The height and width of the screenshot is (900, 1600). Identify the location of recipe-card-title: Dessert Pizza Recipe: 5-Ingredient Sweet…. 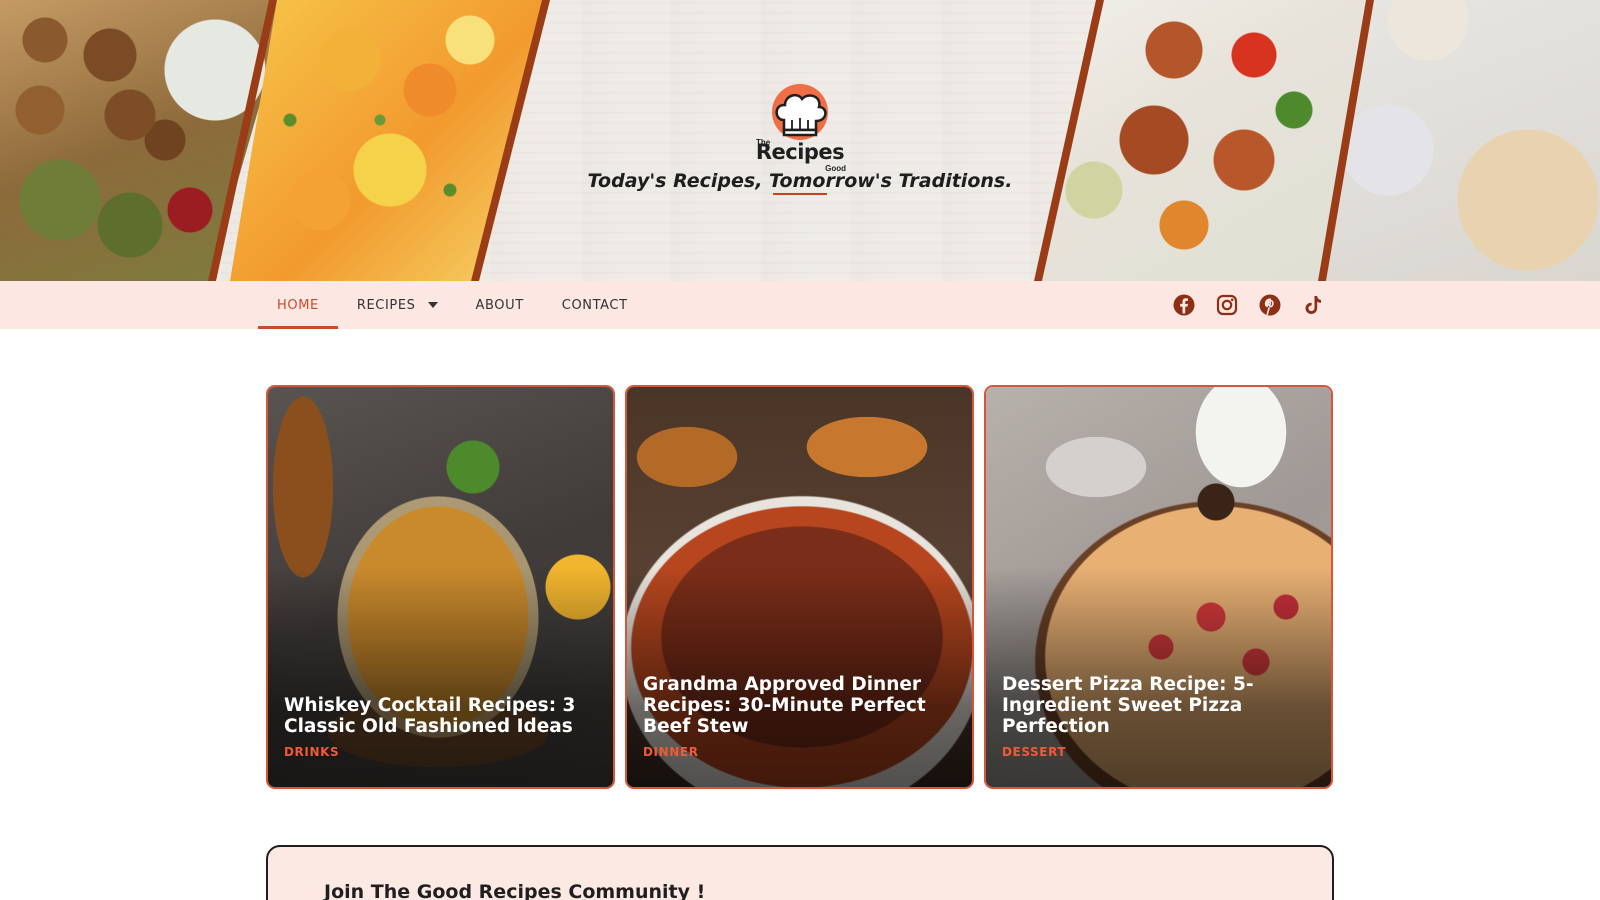
(1159, 705).